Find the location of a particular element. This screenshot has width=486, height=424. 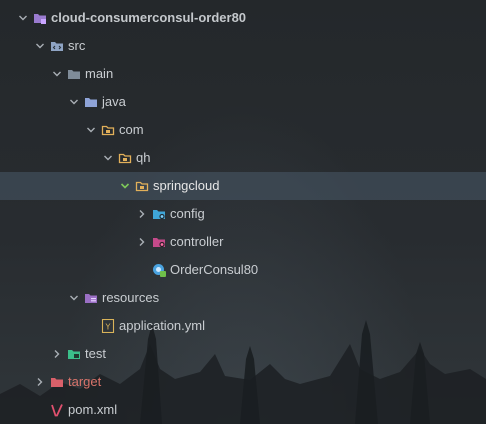

yaml-file-icon: Y is located at coordinates (108, 326).